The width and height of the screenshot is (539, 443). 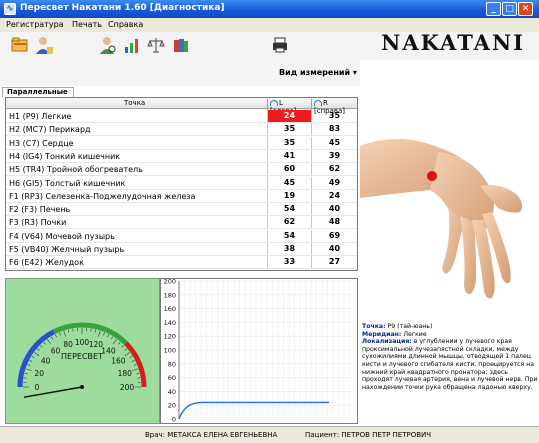 I want to click on point-name: F4 (V64) Мочевой пузырь, so click(x=62, y=236).